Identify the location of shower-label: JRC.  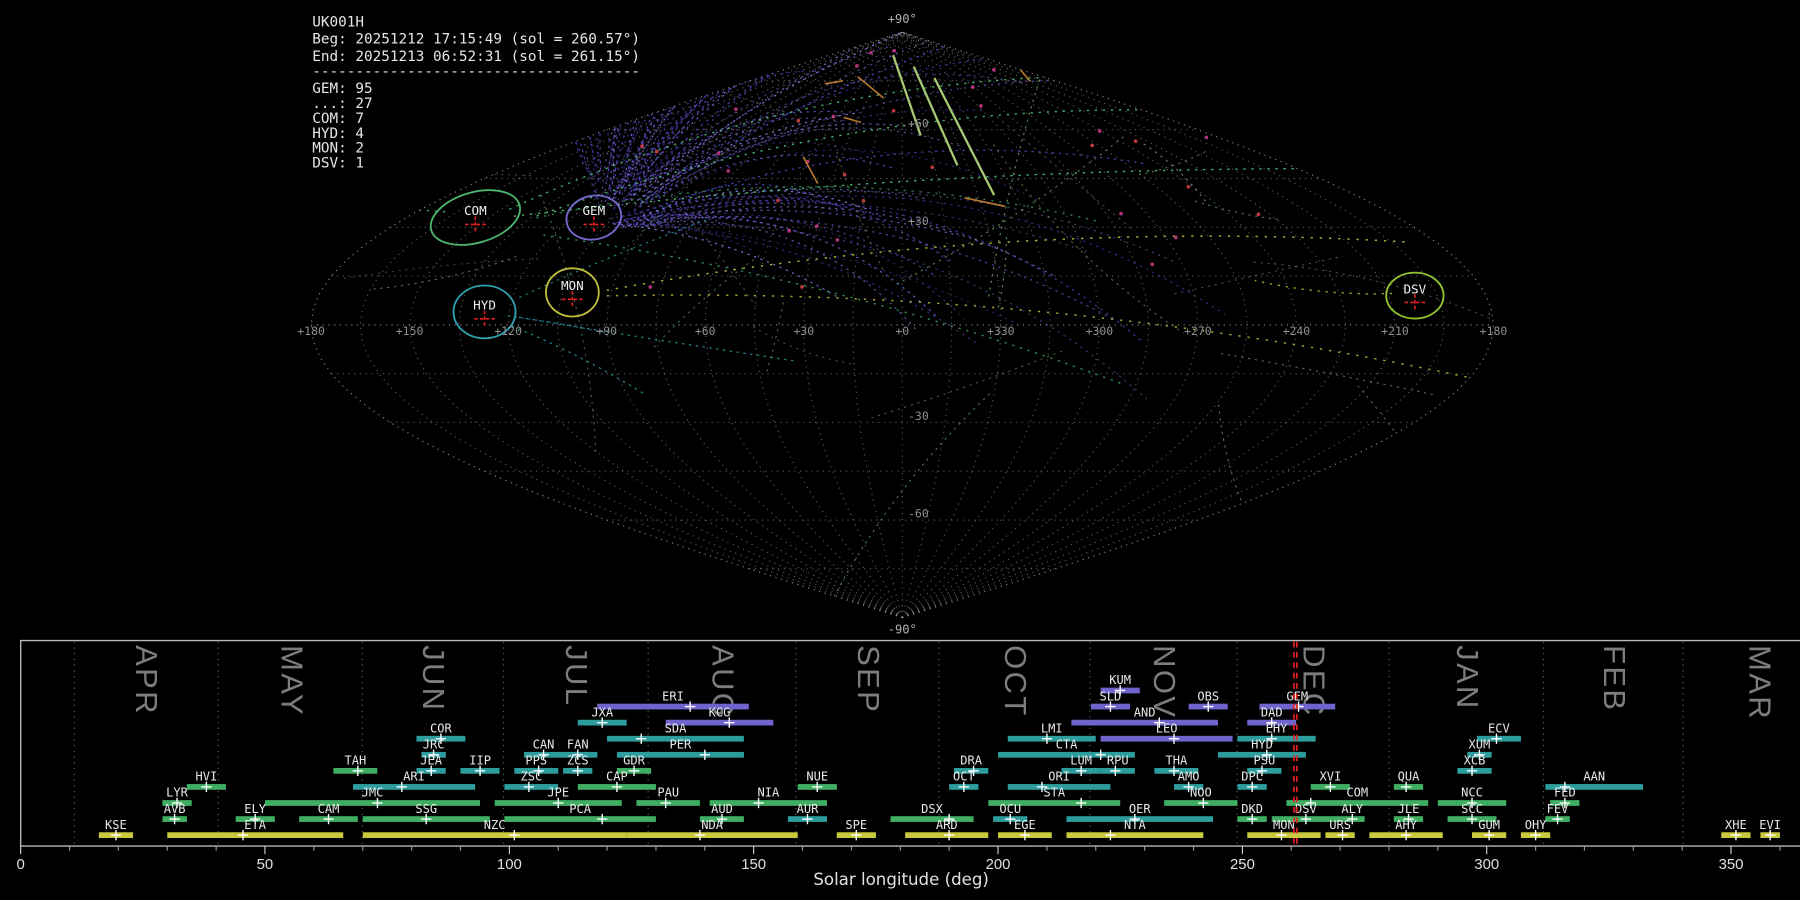
(434, 744).